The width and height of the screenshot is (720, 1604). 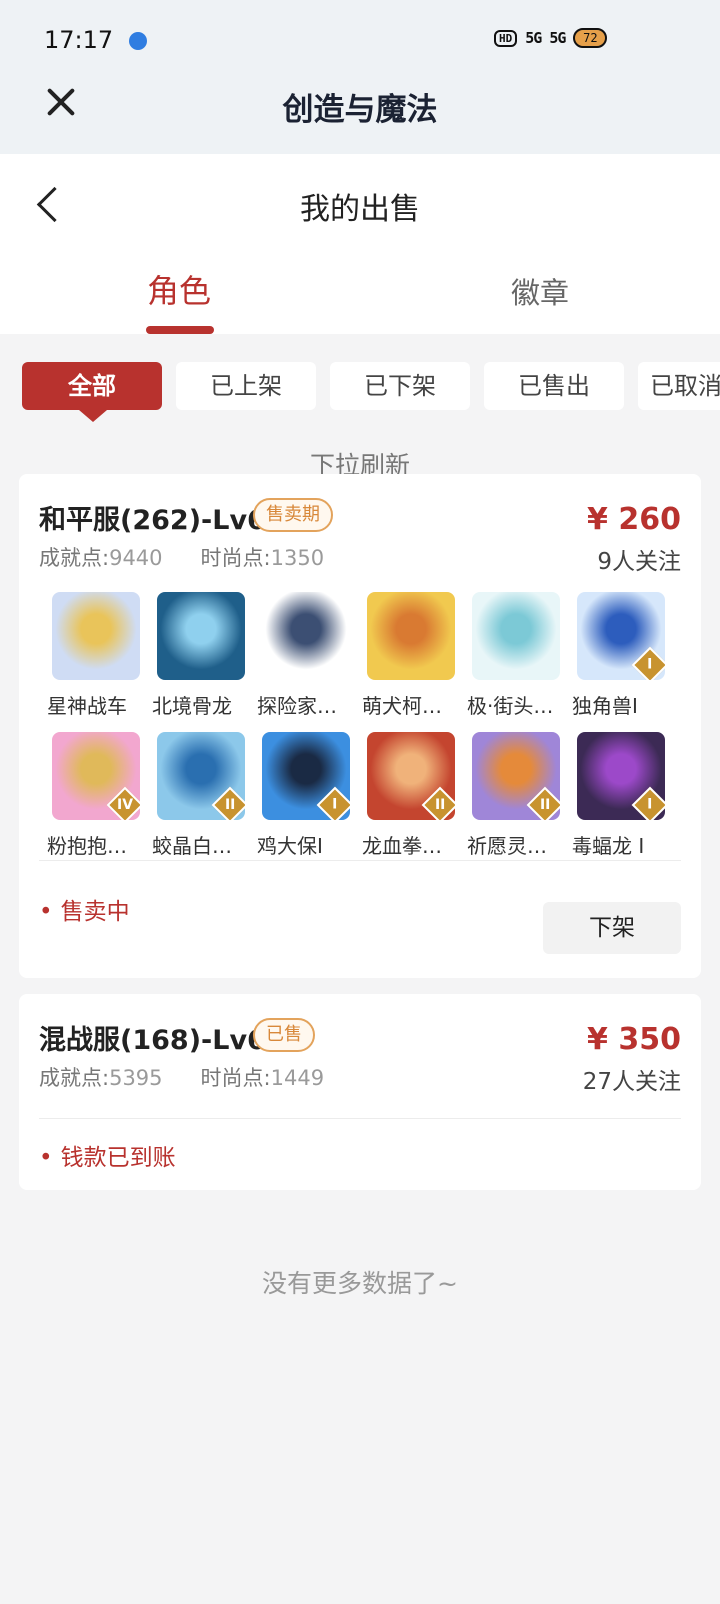 I want to click on achievement-value: 5395, so click(x=136, y=1078).